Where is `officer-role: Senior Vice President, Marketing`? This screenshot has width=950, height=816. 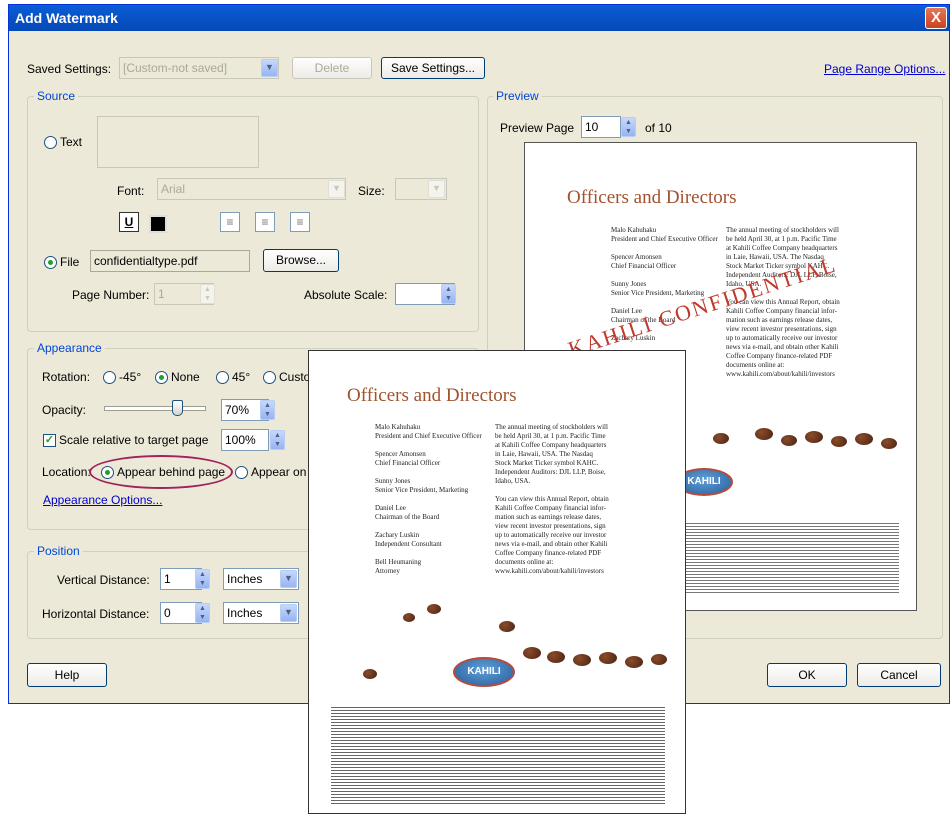 officer-role: Senior Vice President, Marketing is located at coordinates (422, 490).